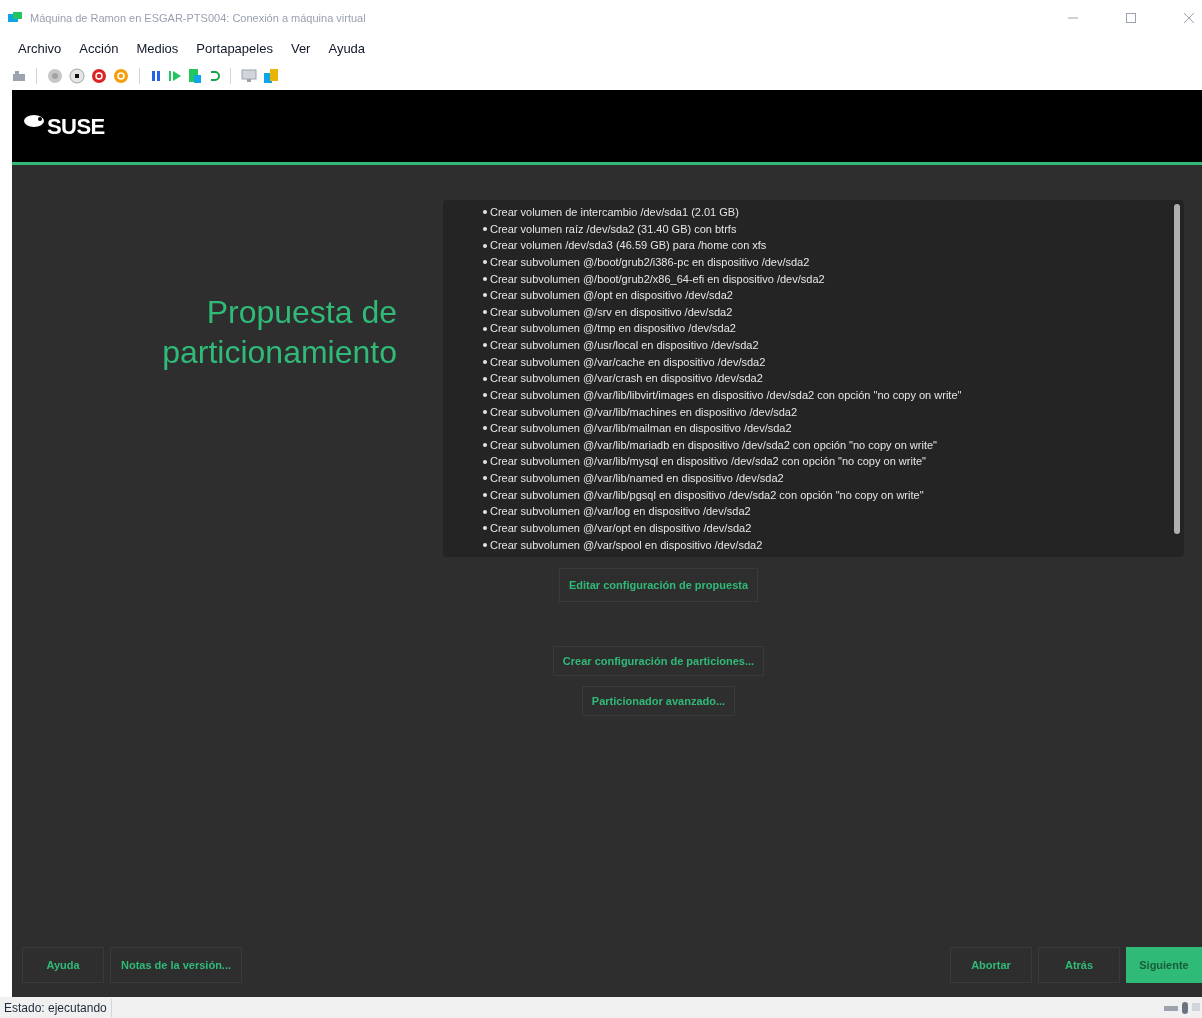  What do you see at coordinates (624, 346) in the screenshot?
I see `proposal-item: Crear subvolumen @/usr/local en dispositivo /dev/sda2` at bounding box center [624, 346].